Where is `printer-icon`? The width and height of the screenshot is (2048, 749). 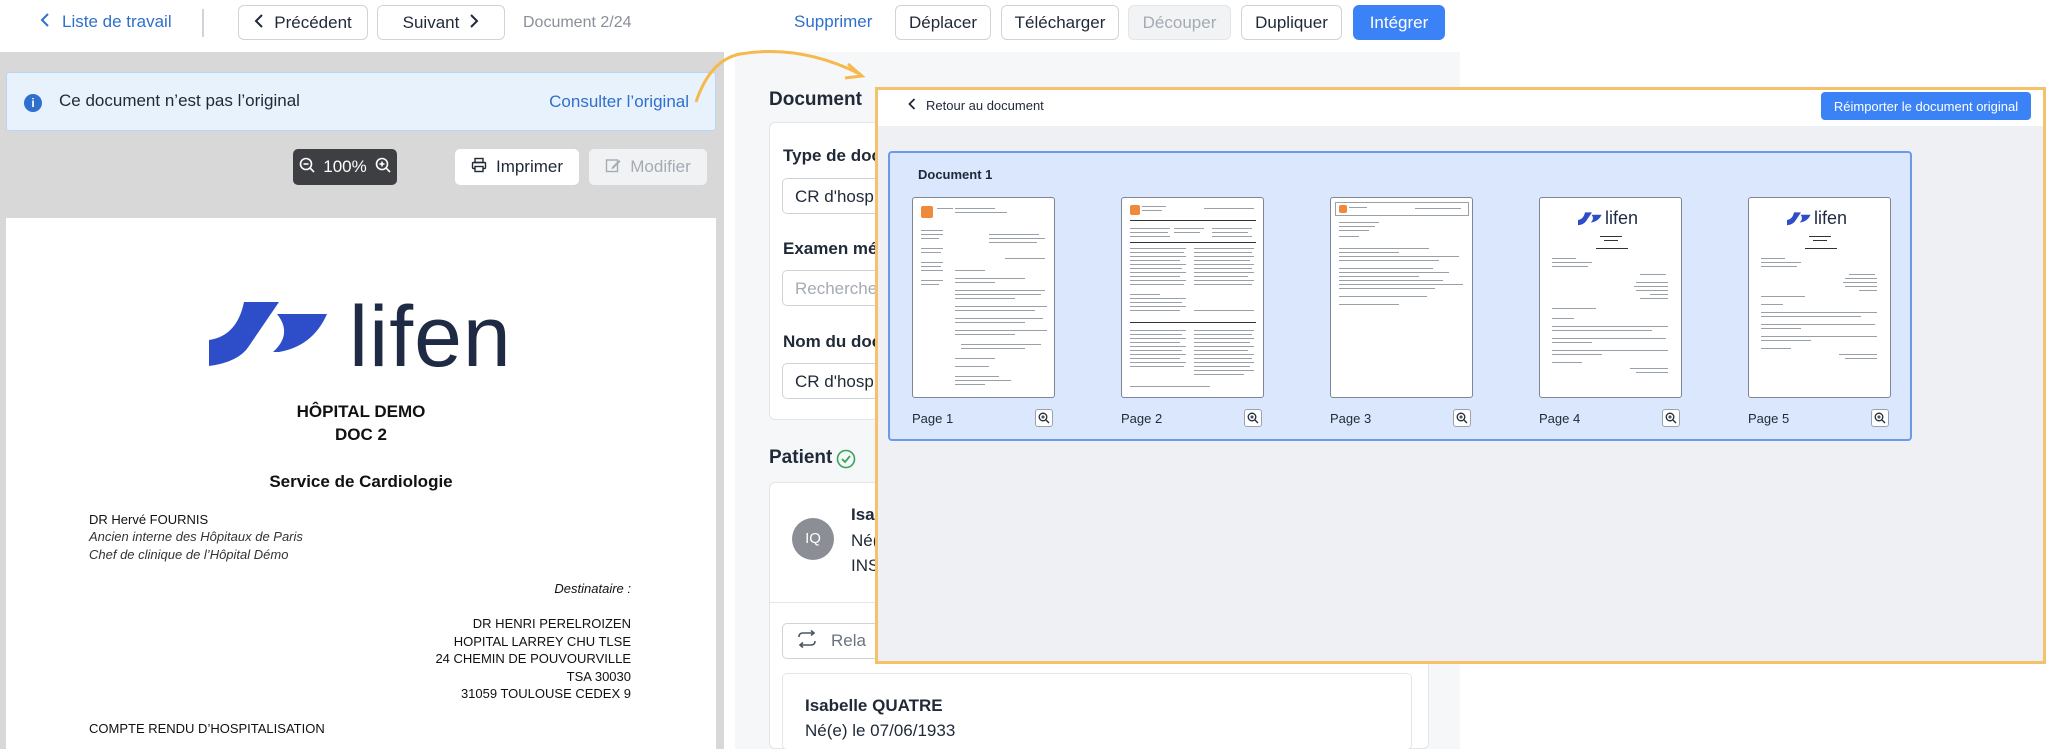
printer-icon is located at coordinates (479, 167).